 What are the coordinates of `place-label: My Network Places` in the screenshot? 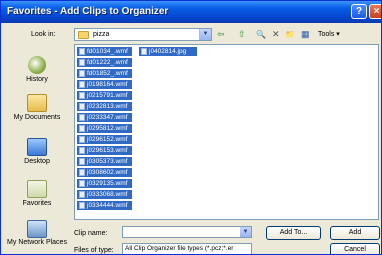 It's located at (37, 242).